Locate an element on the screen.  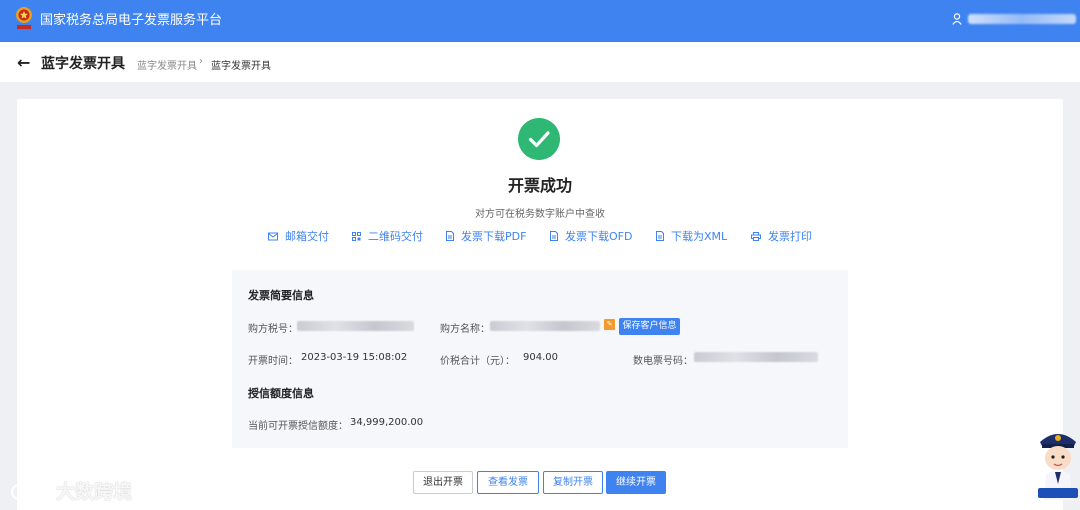
buyer-tax-id-label: 购方税号： is located at coordinates (273, 329).